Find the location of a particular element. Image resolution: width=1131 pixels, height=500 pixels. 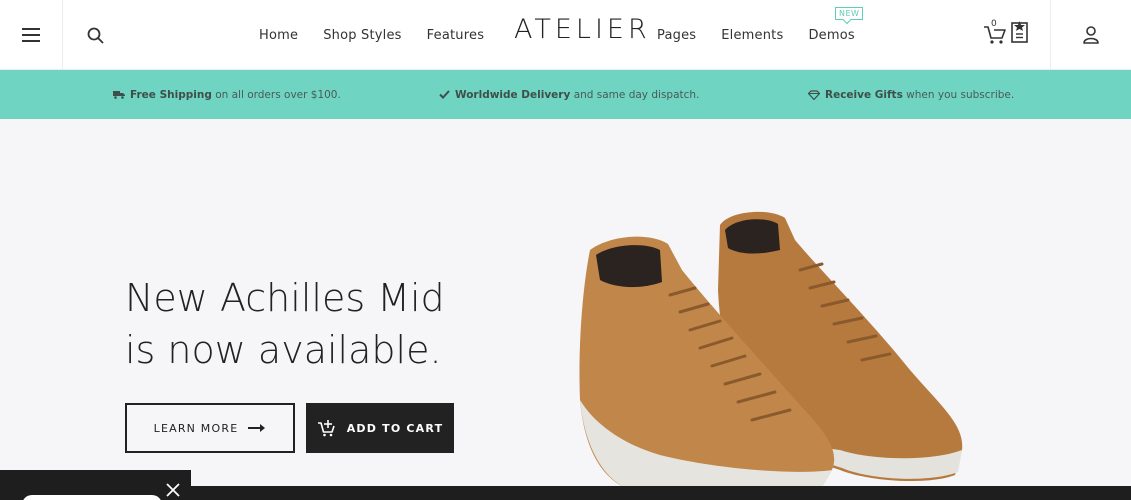

search-icon is located at coordinates (95, 35).